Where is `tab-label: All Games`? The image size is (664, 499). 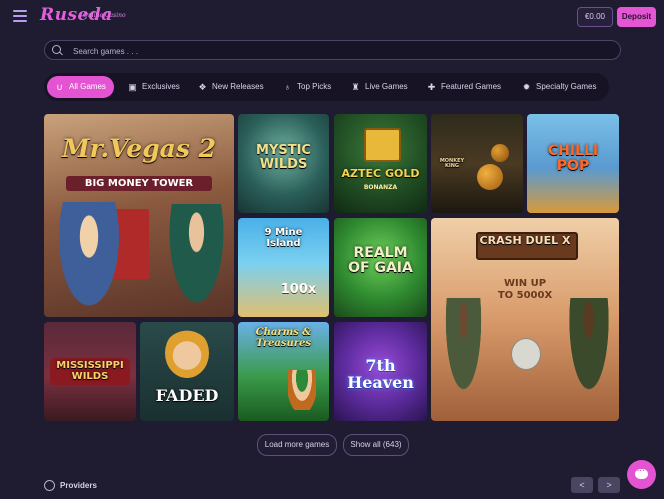
tab-label: All Games is located at coordinates (87, 86).